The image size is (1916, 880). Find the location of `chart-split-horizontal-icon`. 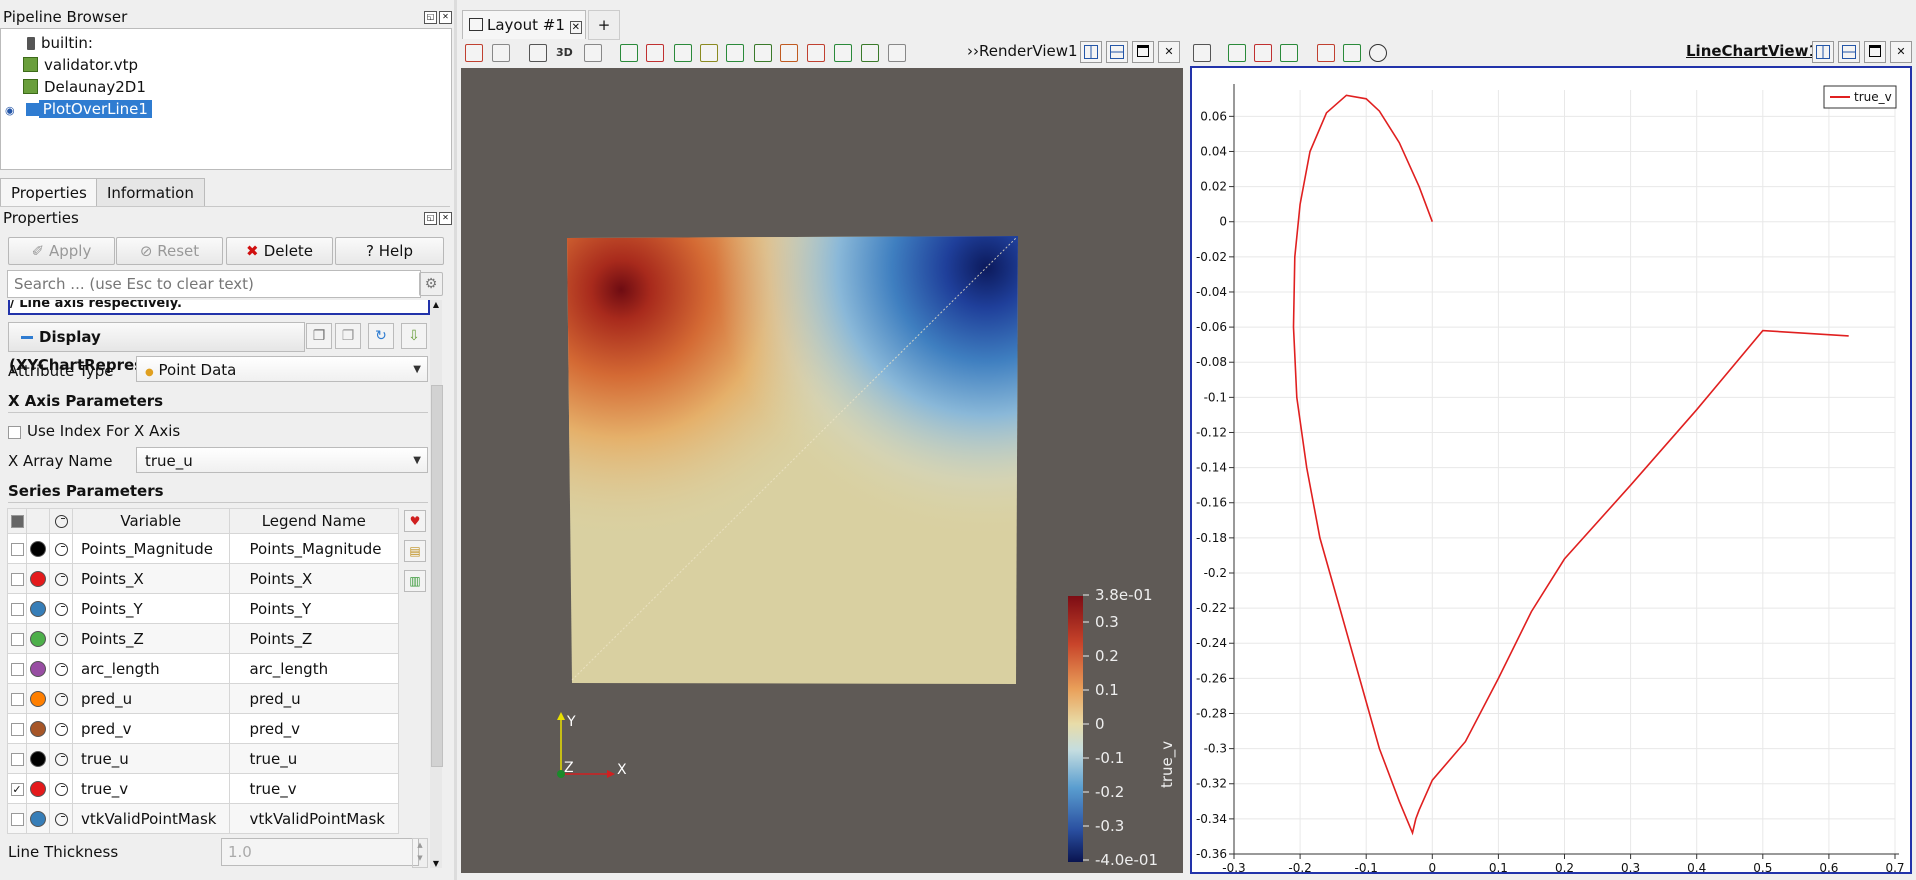

chart-split-horizontal-icon is located at coordinates (1823, 52).